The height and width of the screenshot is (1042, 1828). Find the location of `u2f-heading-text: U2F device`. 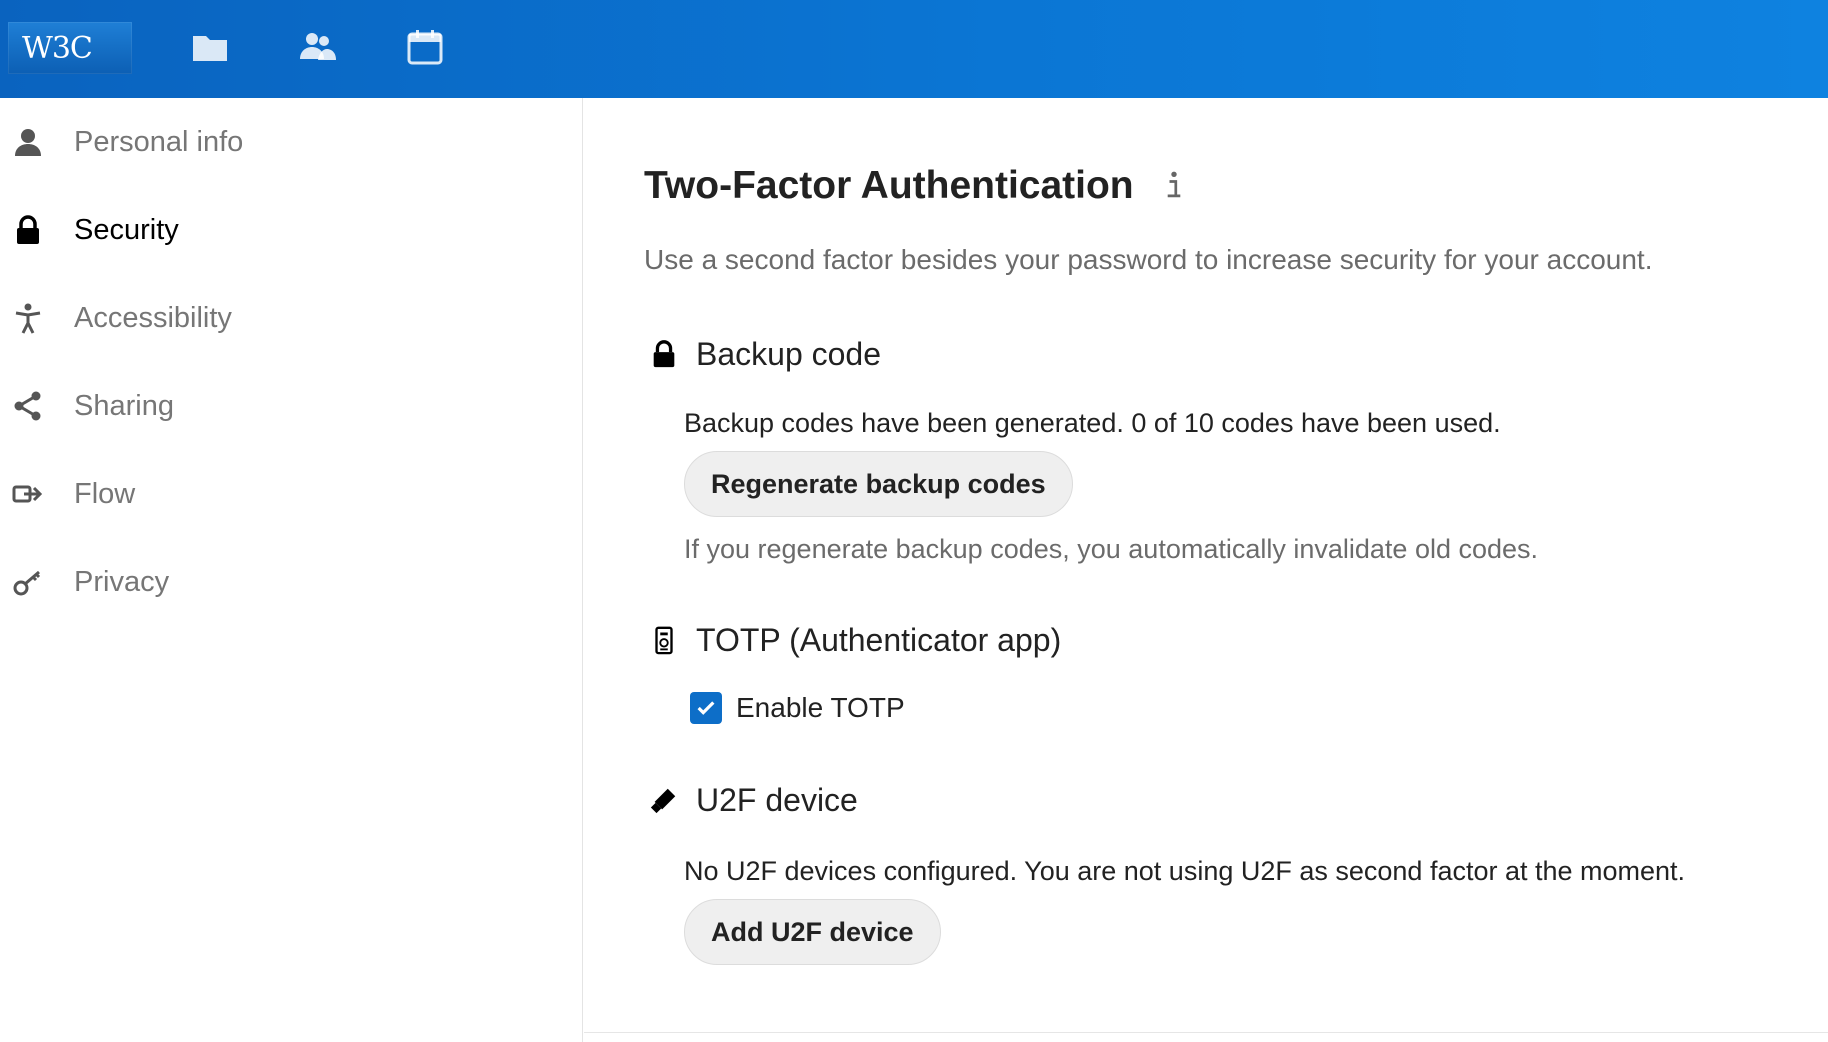

u2f-heading-text: U2F device is located at coordinates (777, 799).